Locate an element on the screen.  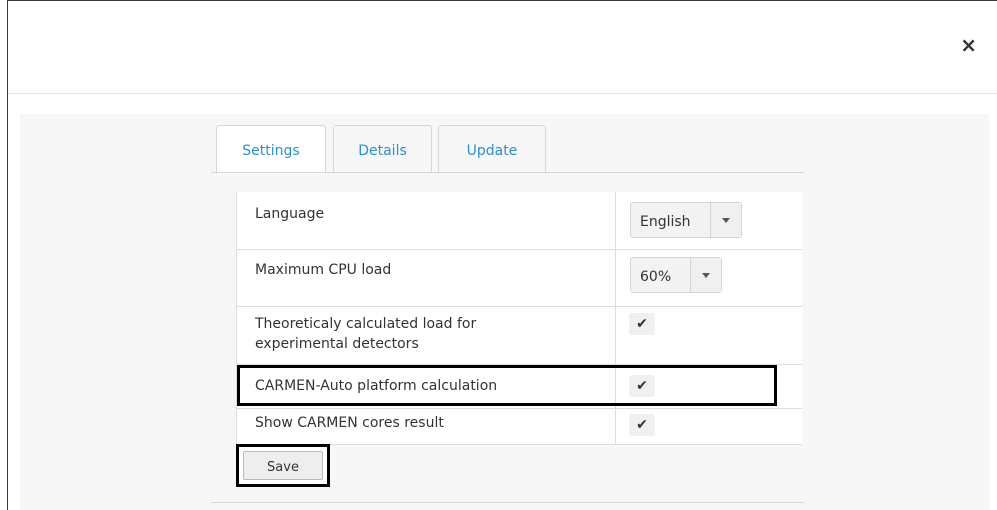
carmen-cores-checkbox: ✔ is located at coordinates (642, 425).